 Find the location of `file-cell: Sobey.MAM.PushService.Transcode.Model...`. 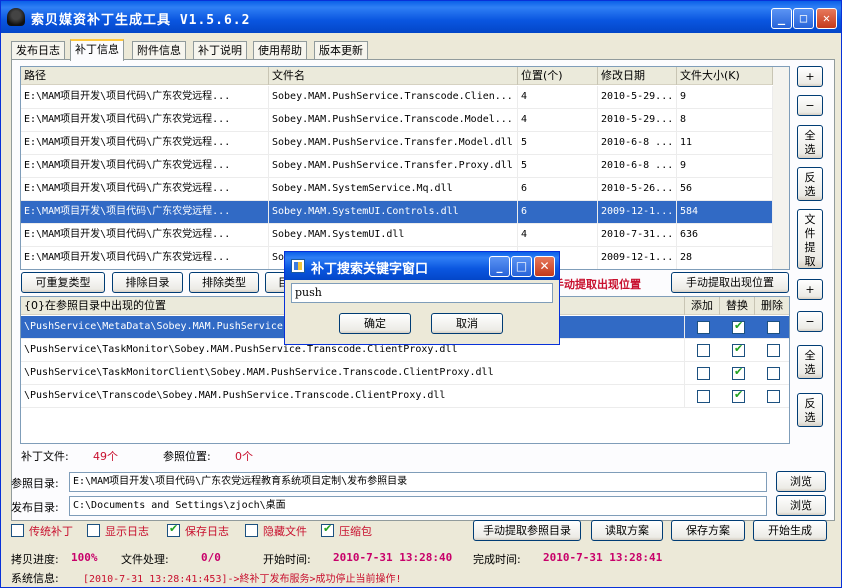

file-cell: Sobey.MAM.PushService.Transcode.Model... is located at coordinates (393, 120).